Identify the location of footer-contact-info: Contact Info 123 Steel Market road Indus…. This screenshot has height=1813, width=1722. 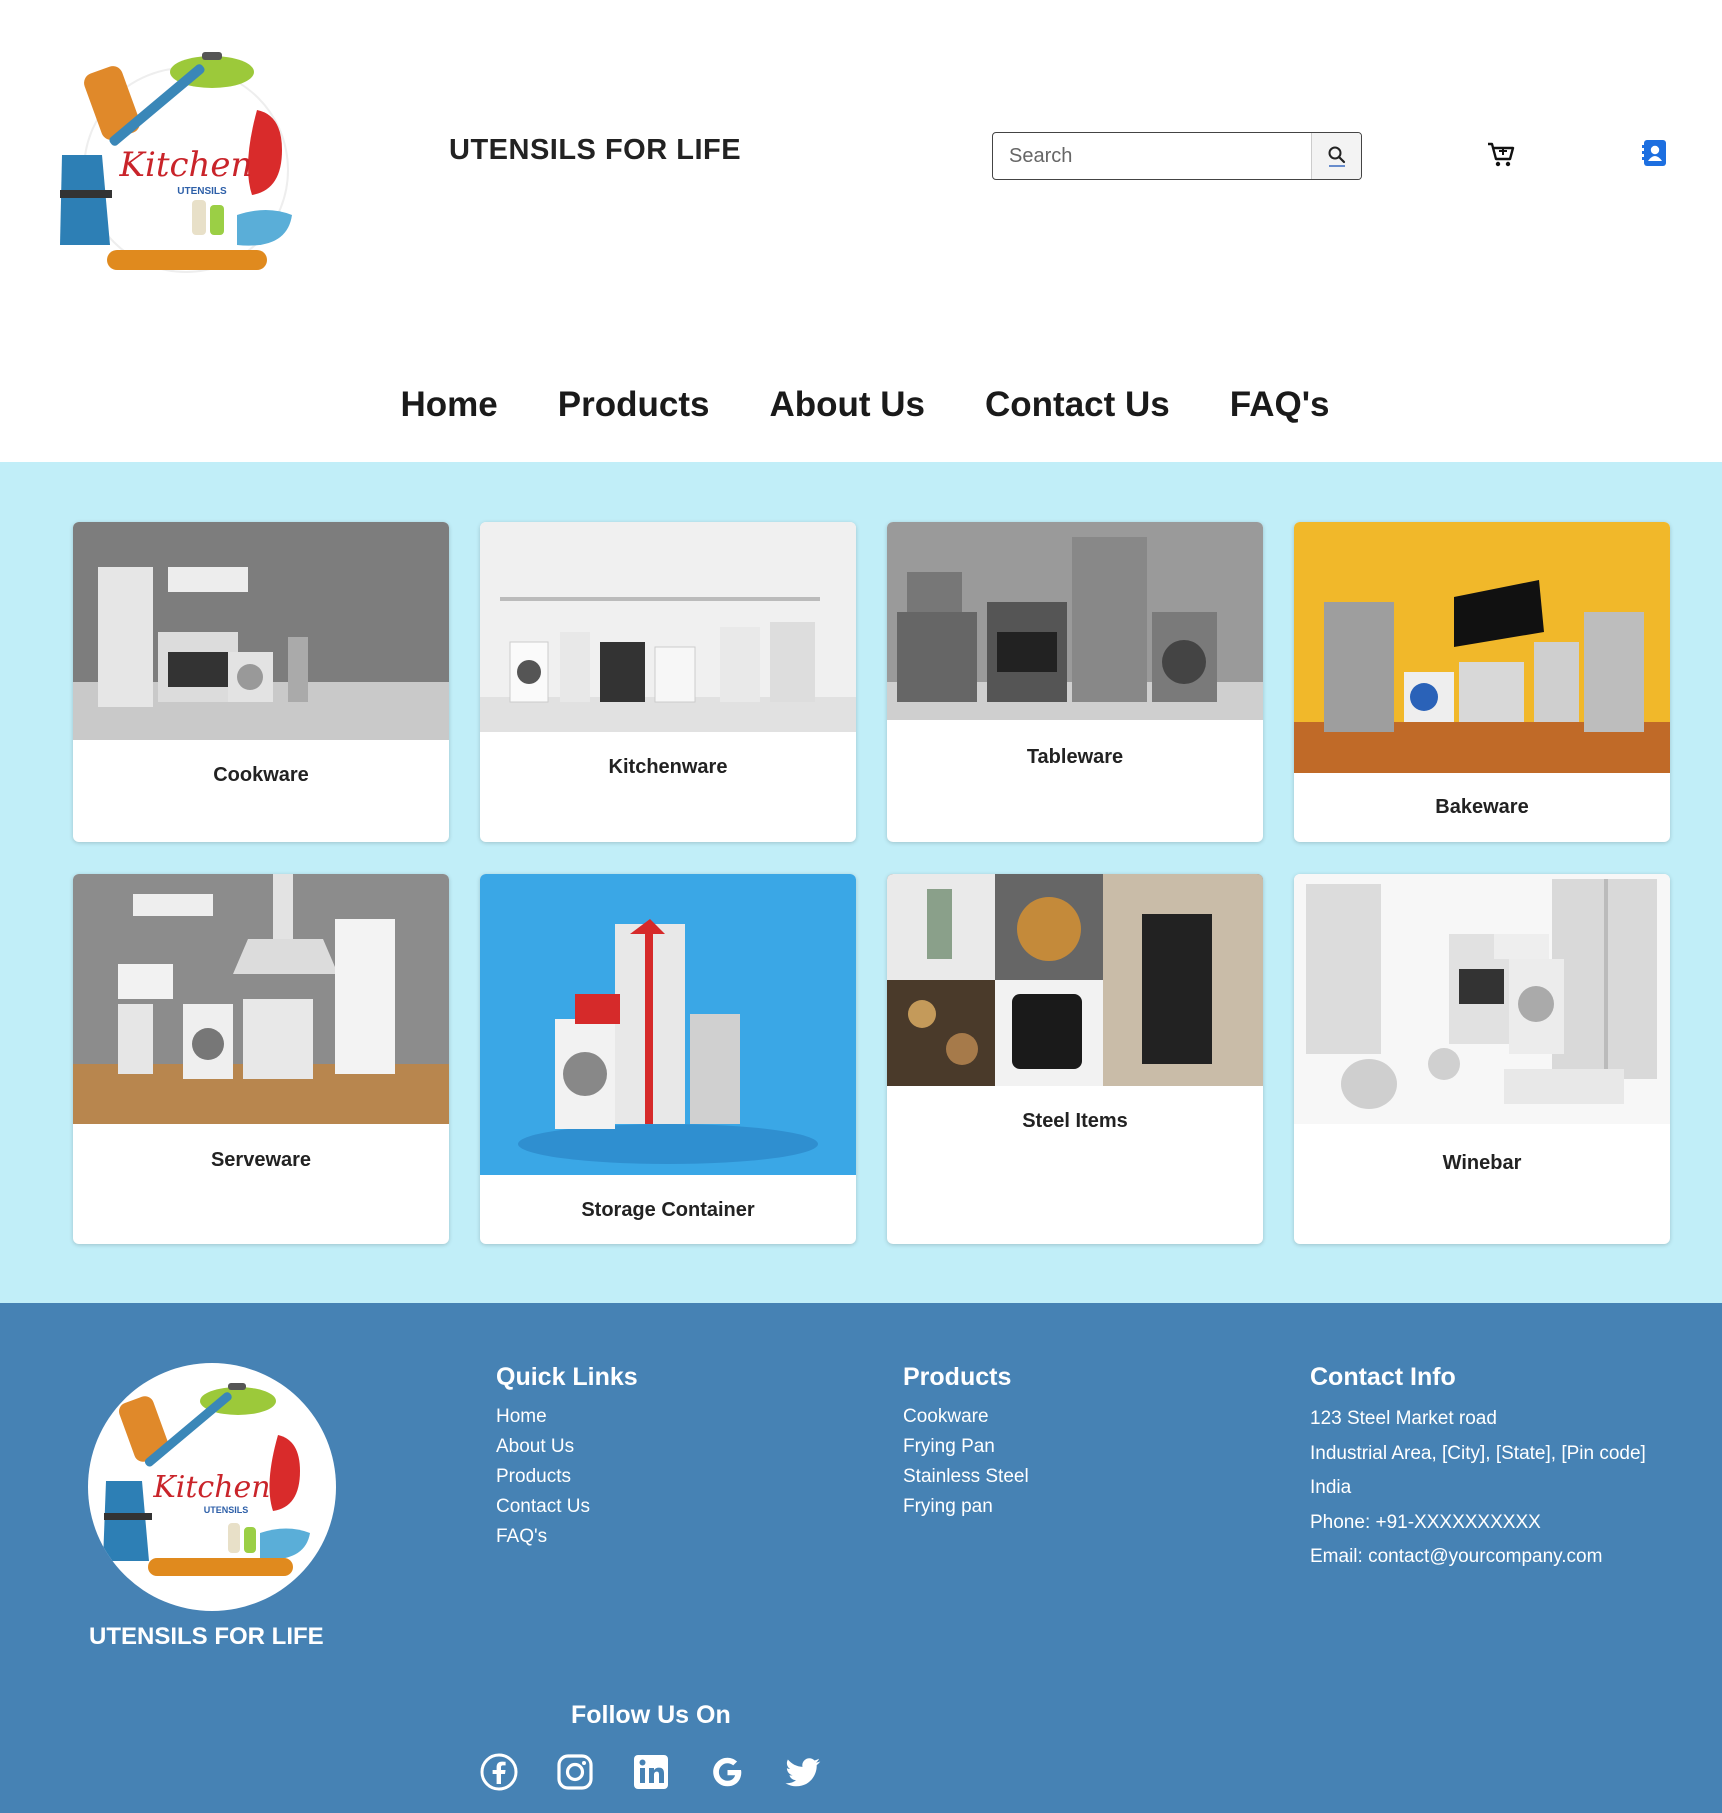
(1478, 1469).